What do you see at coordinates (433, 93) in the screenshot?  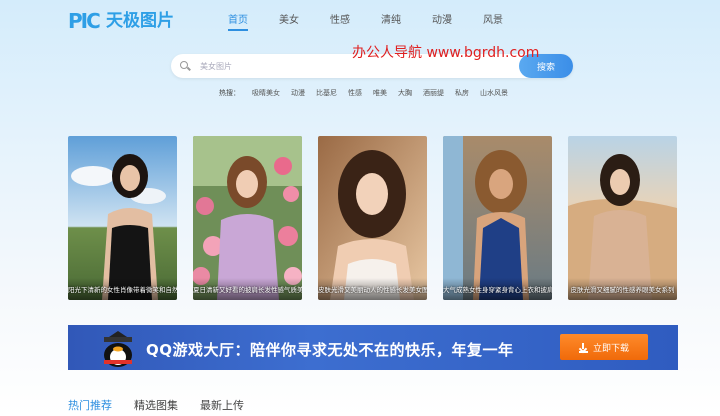 I see `hot-search-link: 酒丽缇` at bounding box center [433, 93].